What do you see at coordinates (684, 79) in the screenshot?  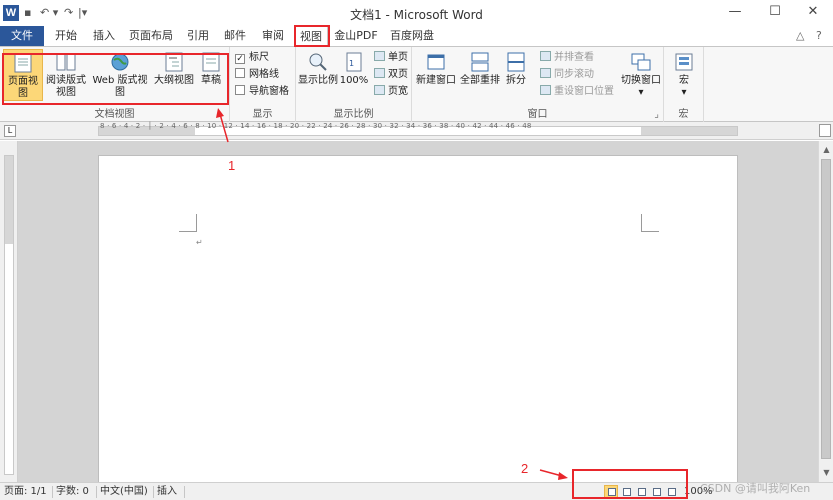 I see `macros-button: 宏 ▾` at bounding box center [684, 79].